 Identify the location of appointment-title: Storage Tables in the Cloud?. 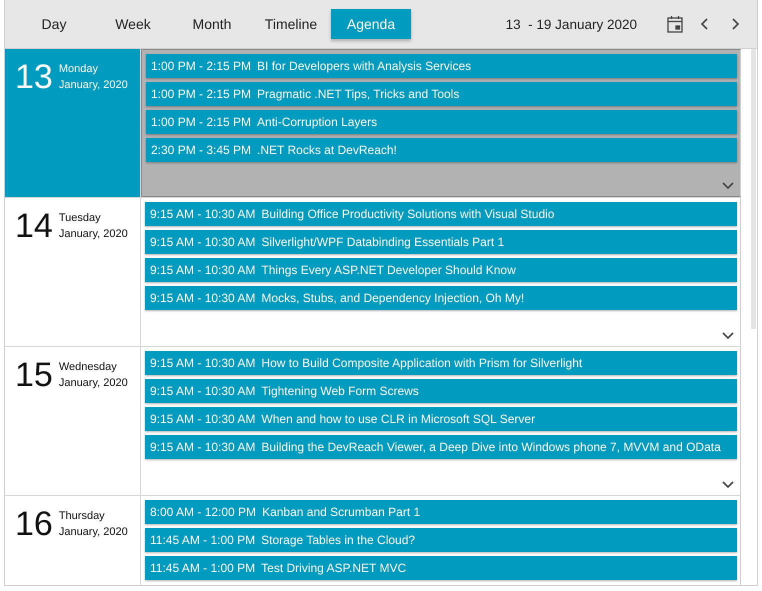
(338, 540).